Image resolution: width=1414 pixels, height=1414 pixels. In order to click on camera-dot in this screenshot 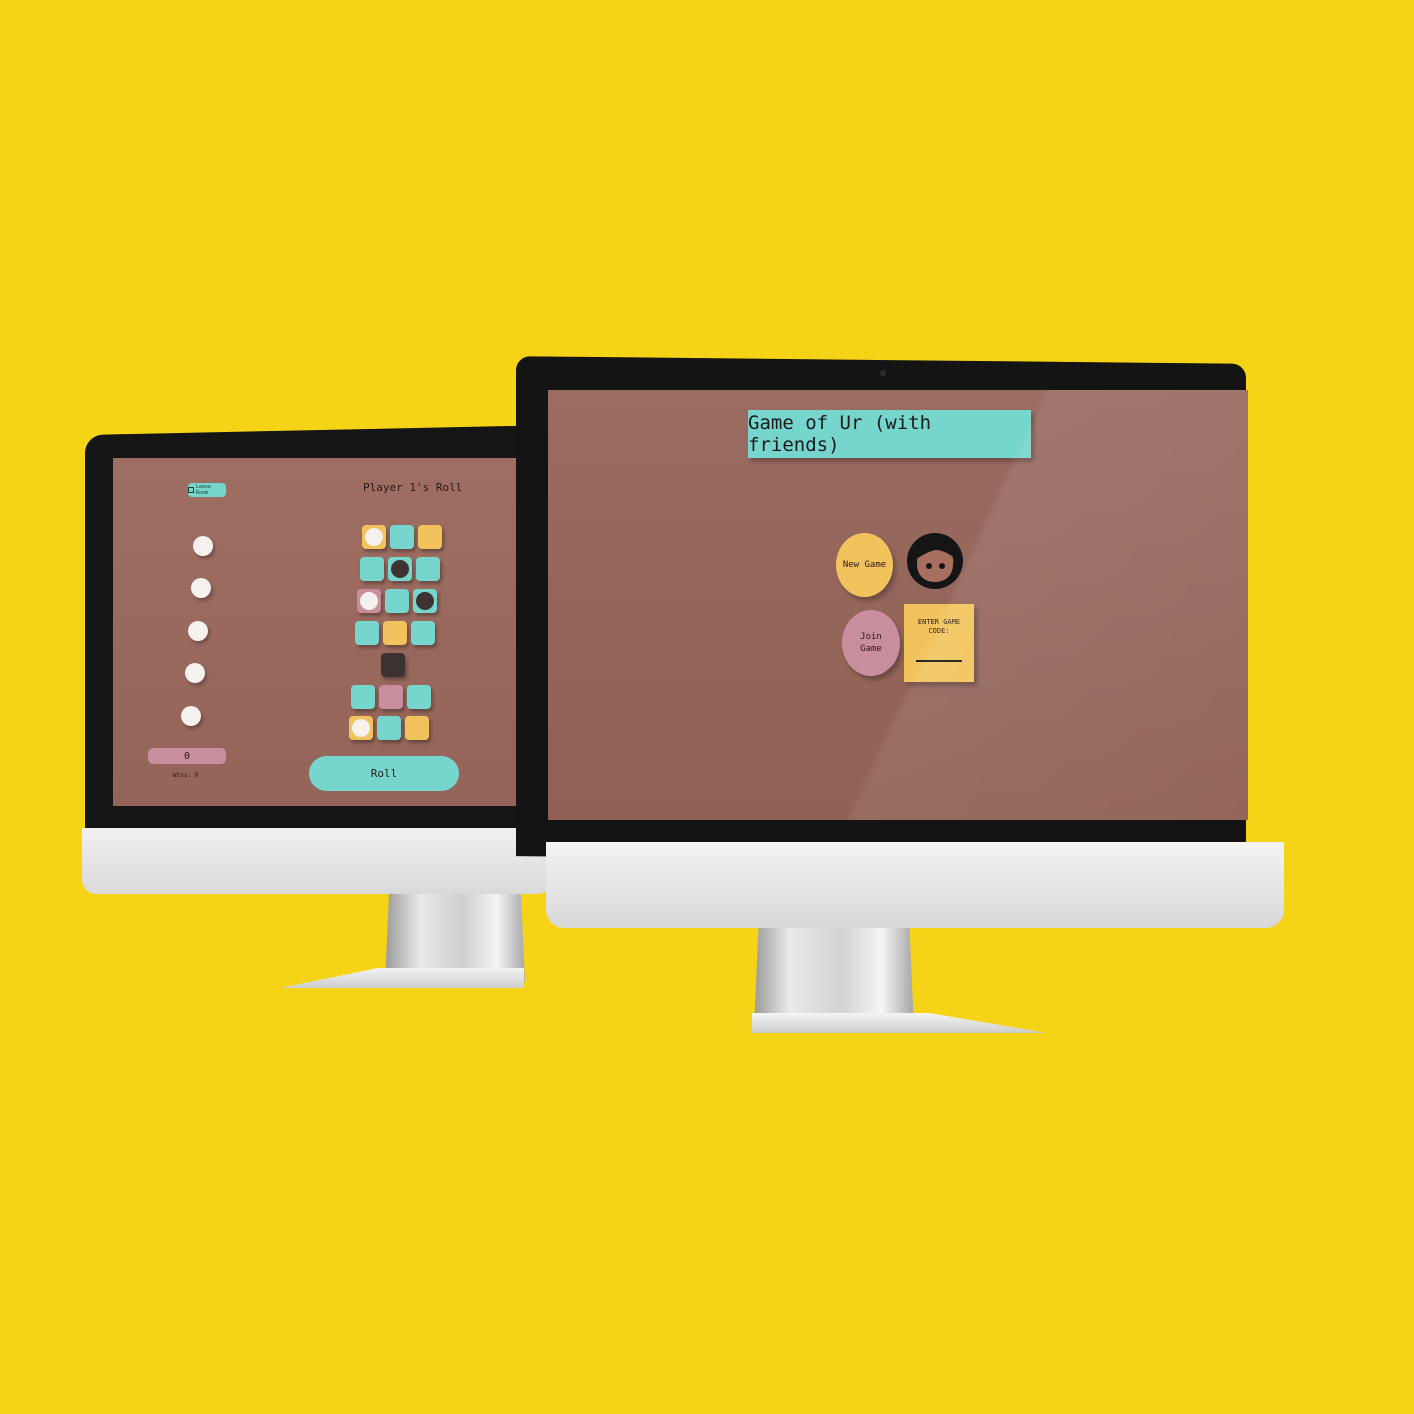, I will do `click(883, 373)`.